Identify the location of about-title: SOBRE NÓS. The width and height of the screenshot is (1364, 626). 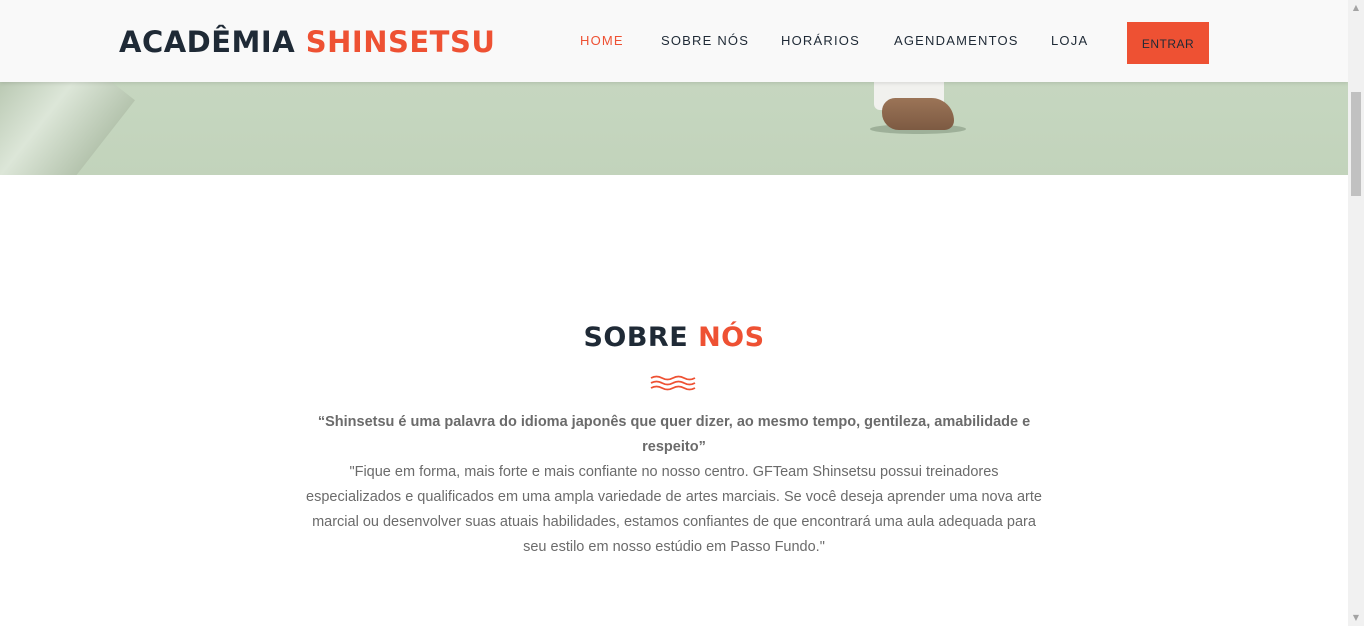
(674, 338).